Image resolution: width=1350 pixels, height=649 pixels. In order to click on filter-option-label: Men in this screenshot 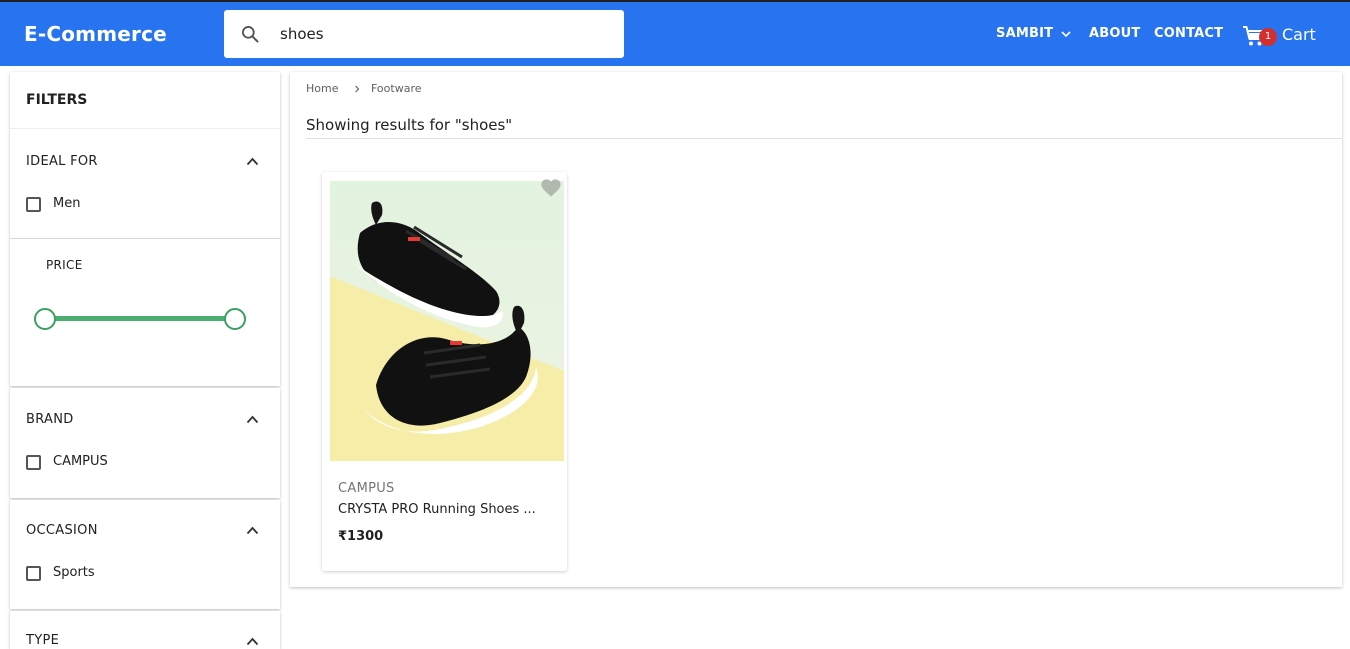, I will do `click(67, 203)`.